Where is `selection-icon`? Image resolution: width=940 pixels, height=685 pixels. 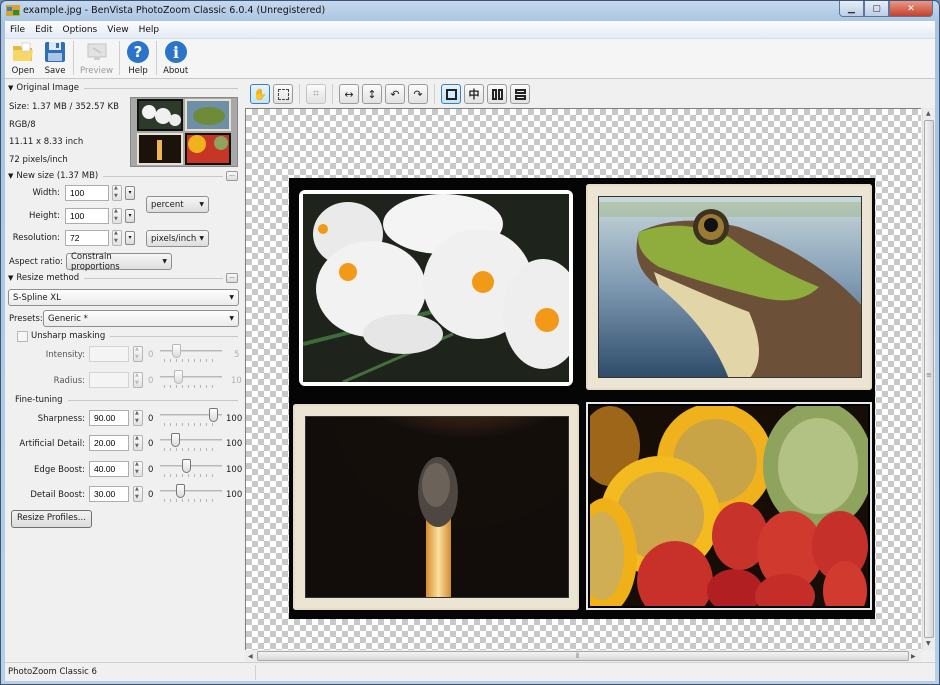
selection-icon is located at coordinates (283, 94).